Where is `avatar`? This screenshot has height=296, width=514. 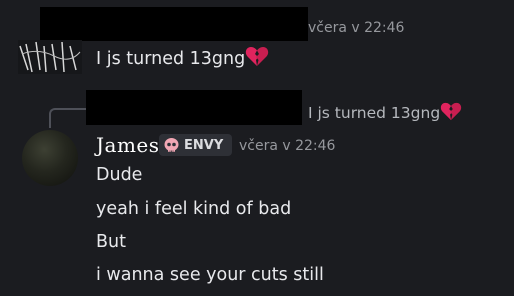 avatar is located at coordinates (50, 158).